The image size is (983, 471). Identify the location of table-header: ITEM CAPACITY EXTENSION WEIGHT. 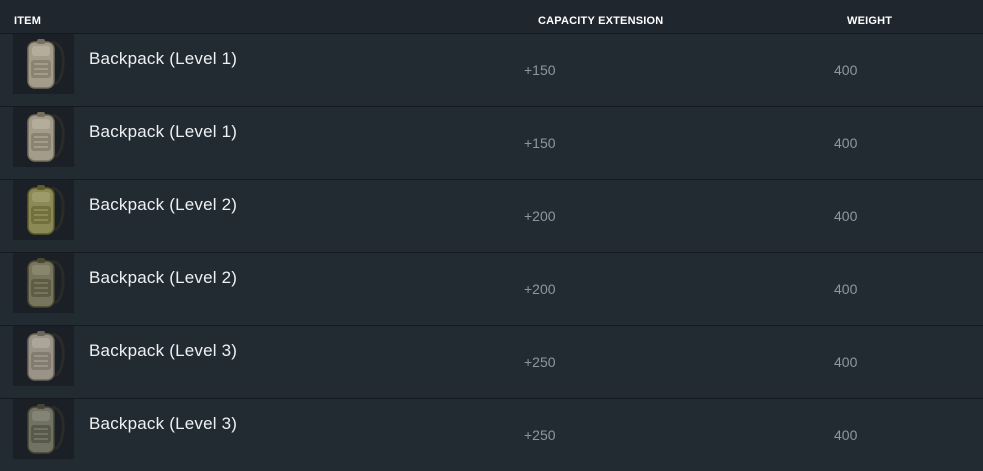
(491, 16).